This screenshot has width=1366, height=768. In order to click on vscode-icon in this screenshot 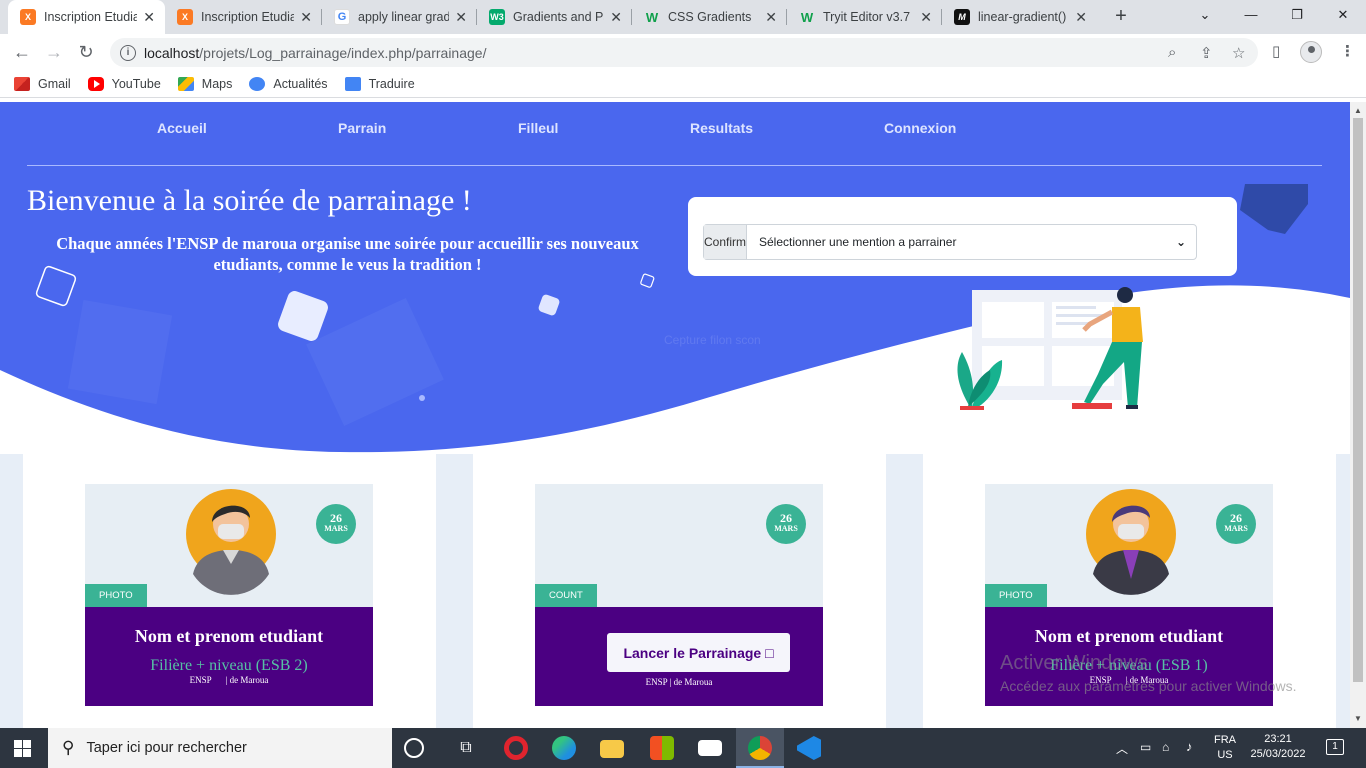, I will do `click(809, 748)`.